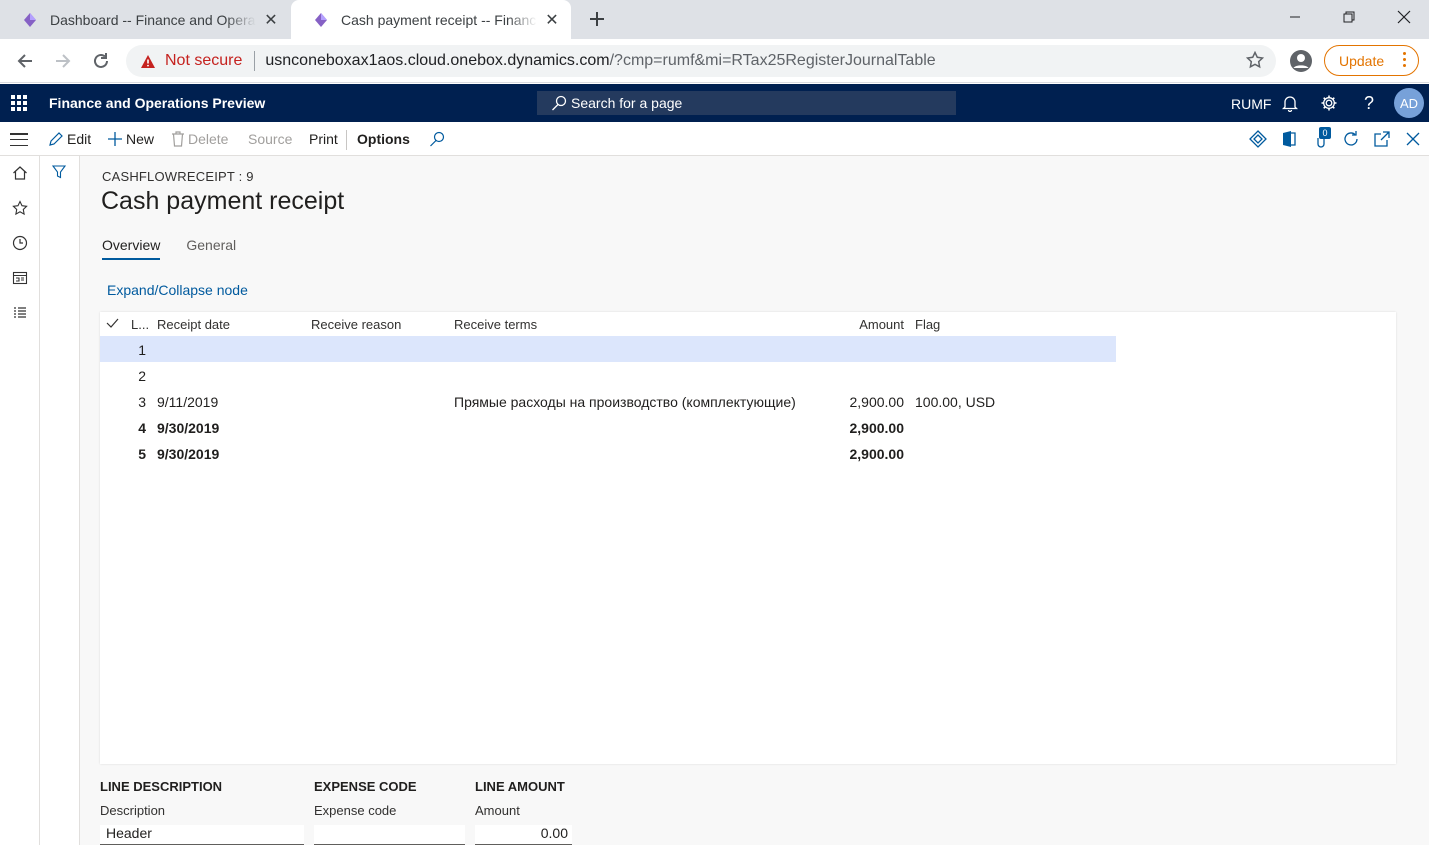 This screenshot has width=1429, height=845. I want to click on back-button, so click(25, 61).